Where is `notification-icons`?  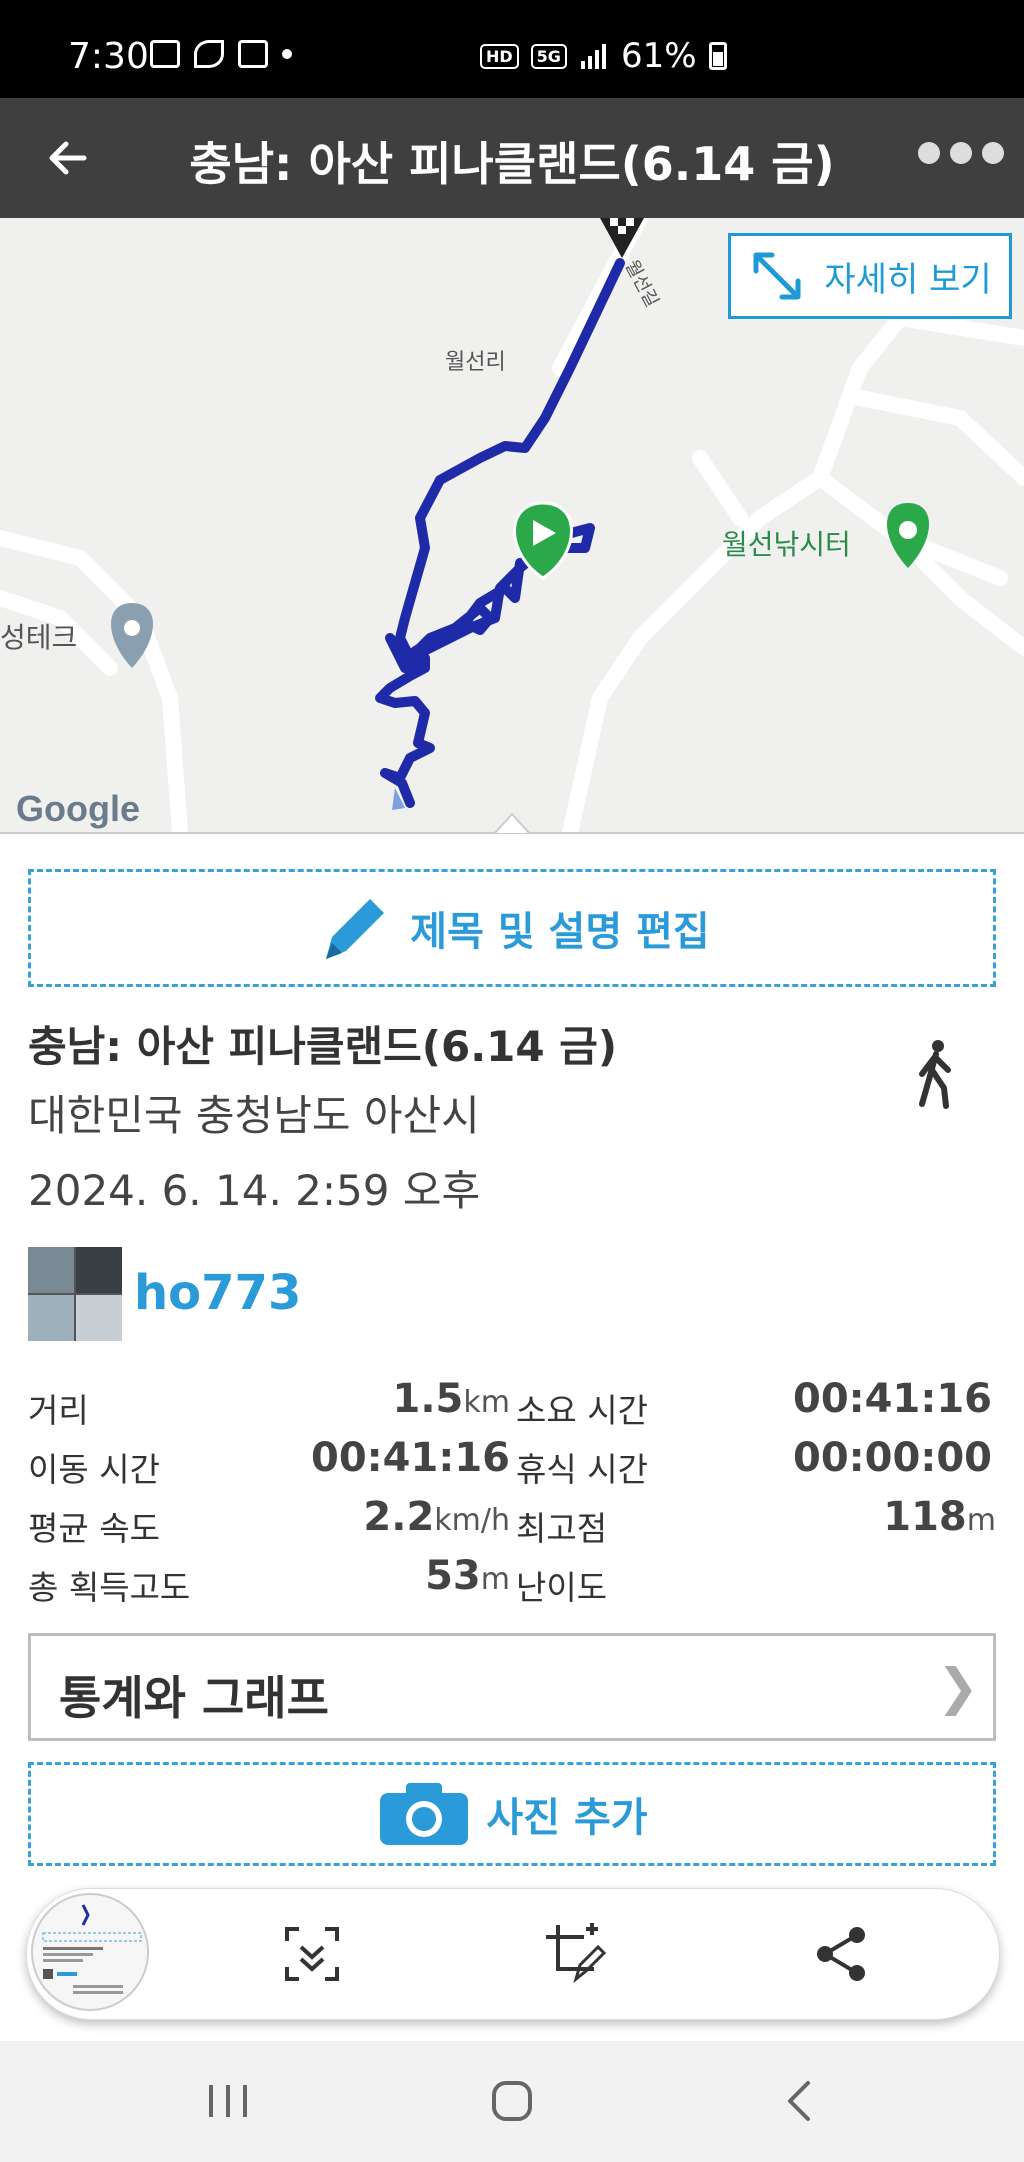
notification-icons is located at coordinates (221, 54).